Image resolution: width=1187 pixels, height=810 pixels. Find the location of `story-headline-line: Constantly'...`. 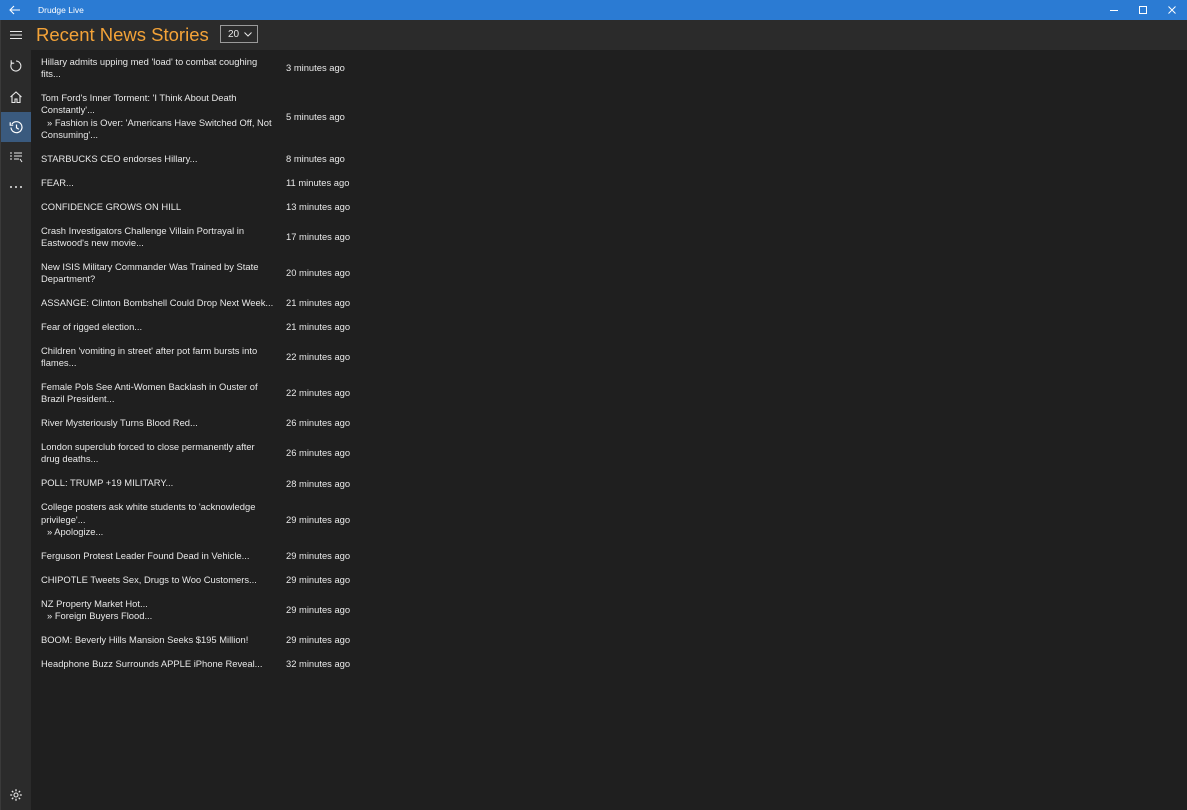

story-headline-line: Constantly'... is located at coordinates (68, 110).